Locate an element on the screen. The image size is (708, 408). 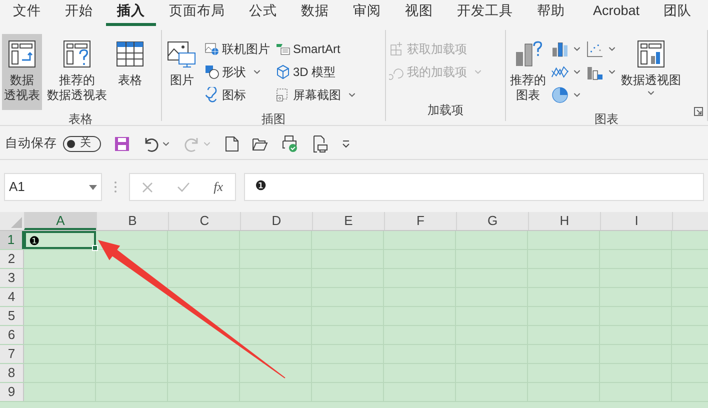
ribbon-small-button: 3D 模型 is located at coordinates (316, 71).